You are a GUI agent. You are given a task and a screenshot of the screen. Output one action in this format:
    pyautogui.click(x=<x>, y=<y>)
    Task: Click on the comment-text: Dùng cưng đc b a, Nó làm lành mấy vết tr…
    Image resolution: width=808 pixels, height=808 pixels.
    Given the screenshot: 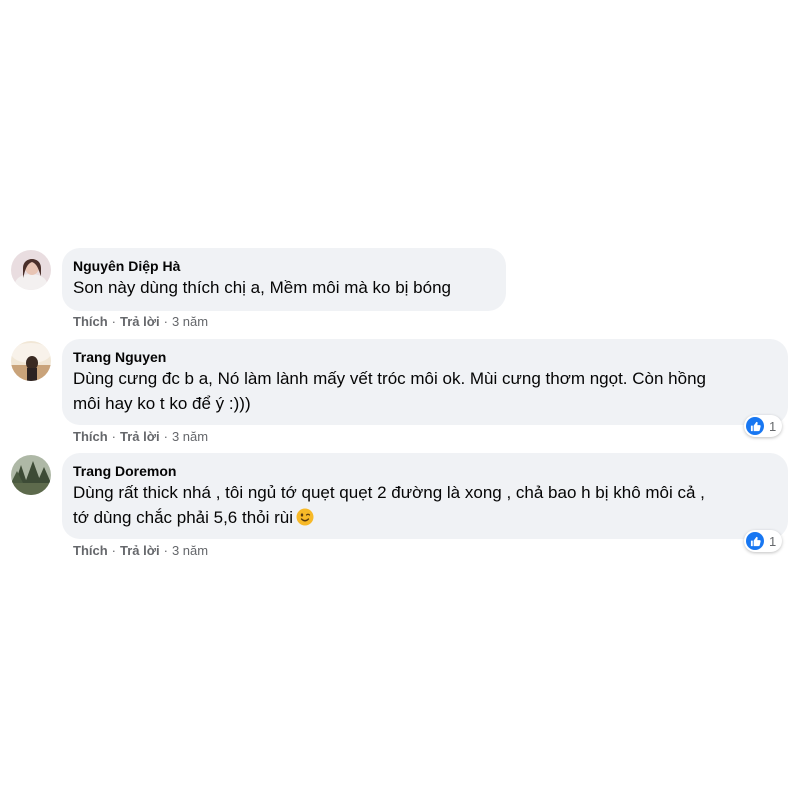 What is the action you would take?
    pyautogui.click(x=424, y=391)
    